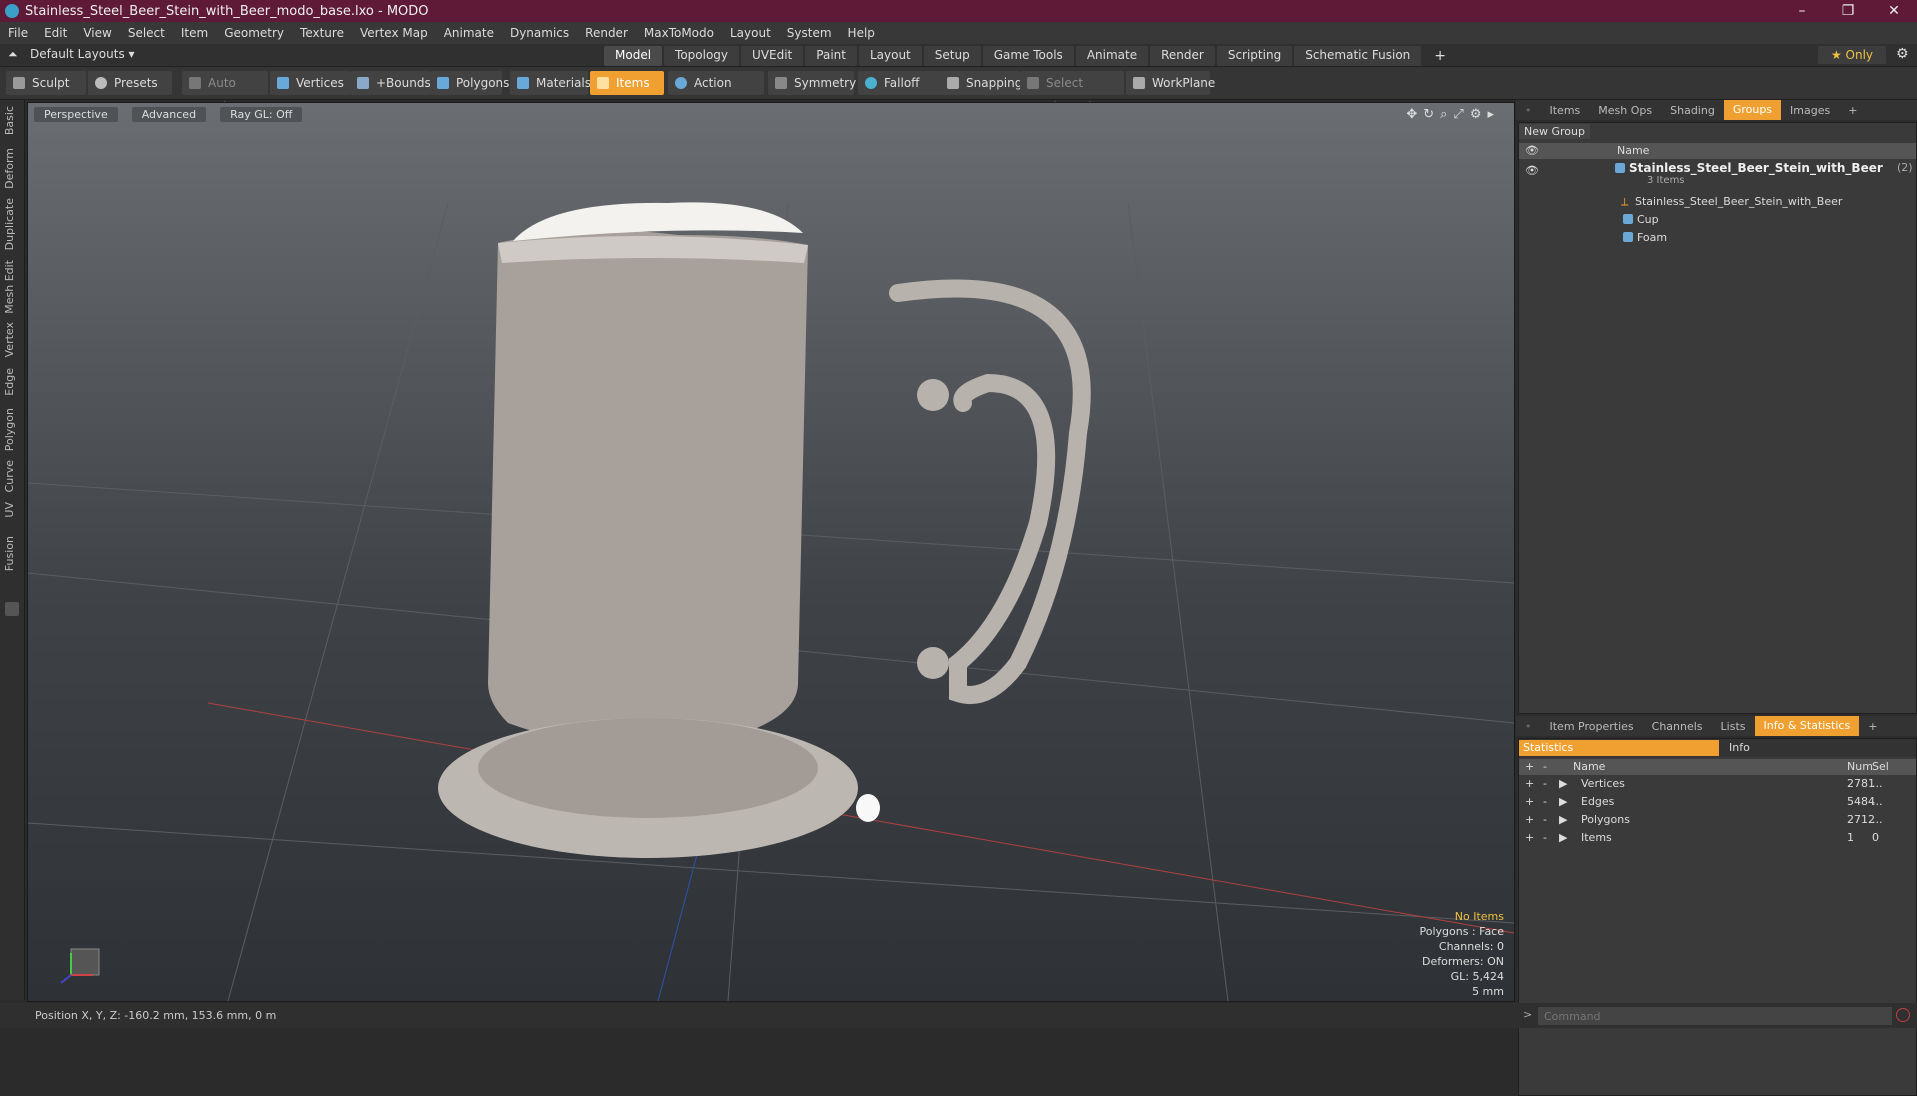  Describe the element at coordinates (12, 609) in the screenshot. I see `strip-toggle-button` at that location.